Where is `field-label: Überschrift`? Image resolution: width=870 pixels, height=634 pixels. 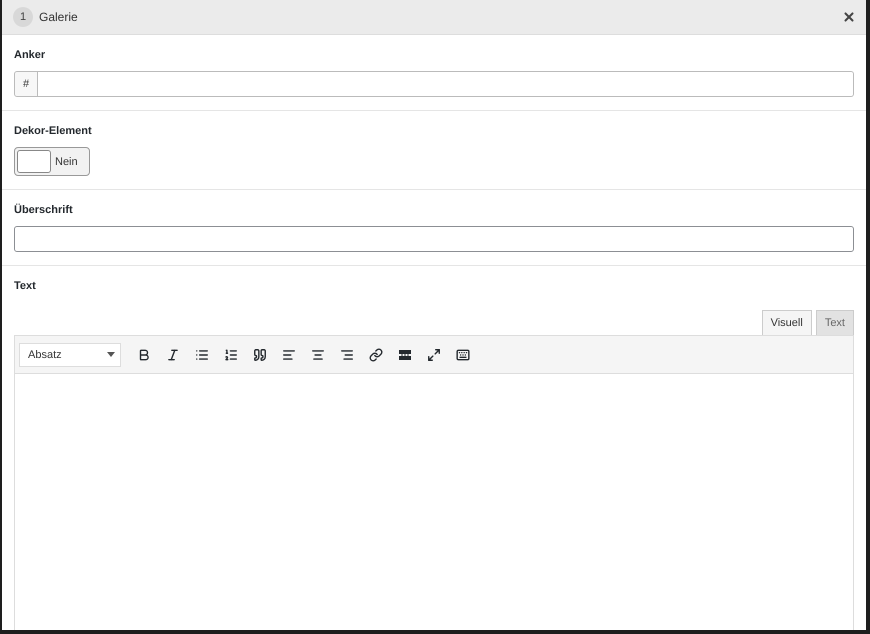
field-label: Überschrift is located at coordinates (44, 210).